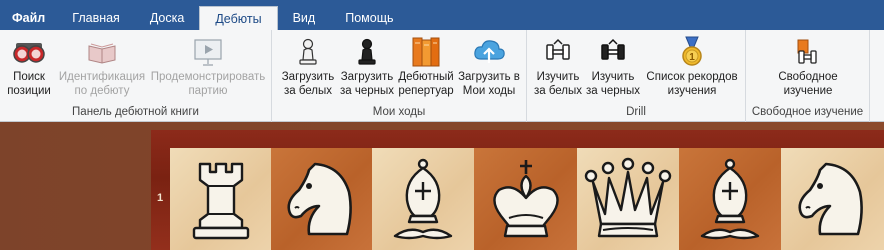 The width and height of the screenshot is (884, 250). Describe the element at coordinates (489, 91) in the screenshot. I see `load-my-moves-label-2: Мои ходы` at that location.